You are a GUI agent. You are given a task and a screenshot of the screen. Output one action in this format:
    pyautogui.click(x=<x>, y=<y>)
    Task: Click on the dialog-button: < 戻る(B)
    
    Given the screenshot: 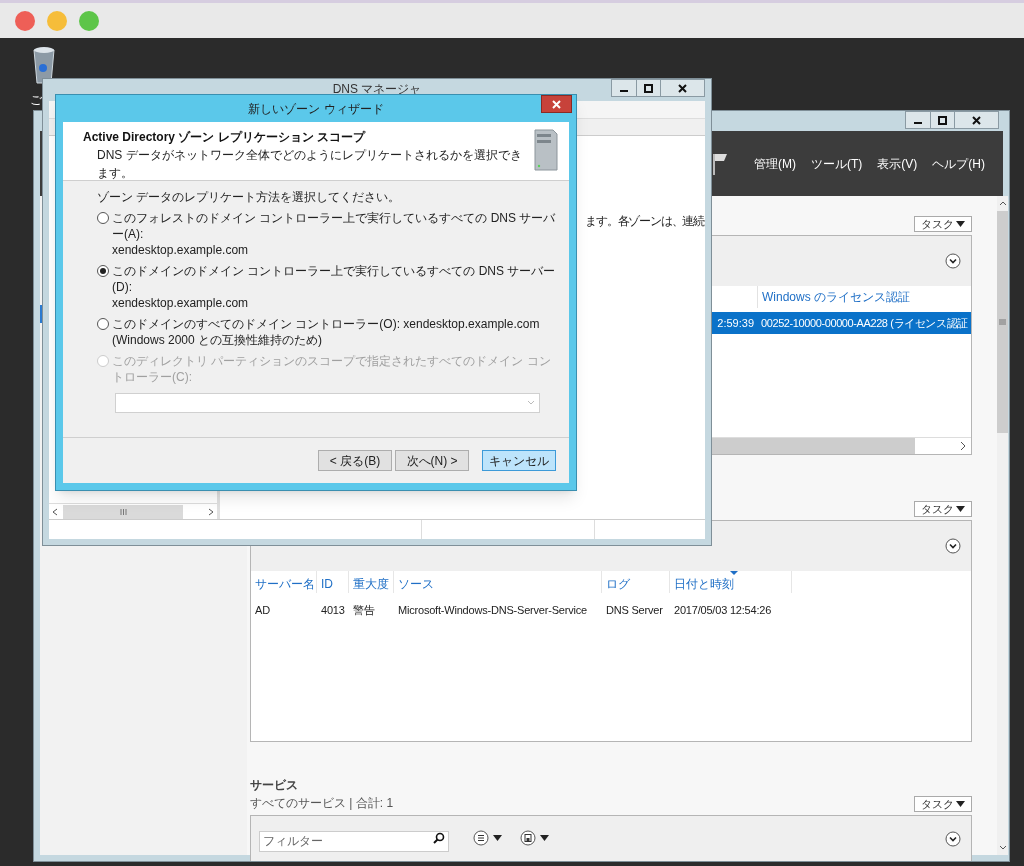 What is the action you would take?
    pyautogui.click(x=355, y=460)
    